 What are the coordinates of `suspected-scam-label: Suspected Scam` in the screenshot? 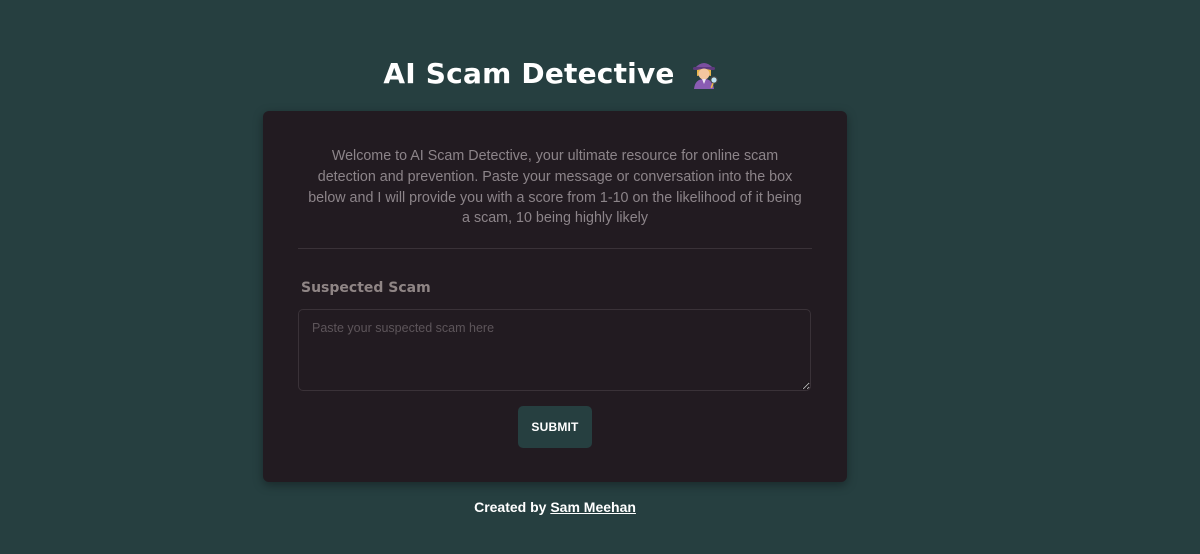 It's located at (366, 288).